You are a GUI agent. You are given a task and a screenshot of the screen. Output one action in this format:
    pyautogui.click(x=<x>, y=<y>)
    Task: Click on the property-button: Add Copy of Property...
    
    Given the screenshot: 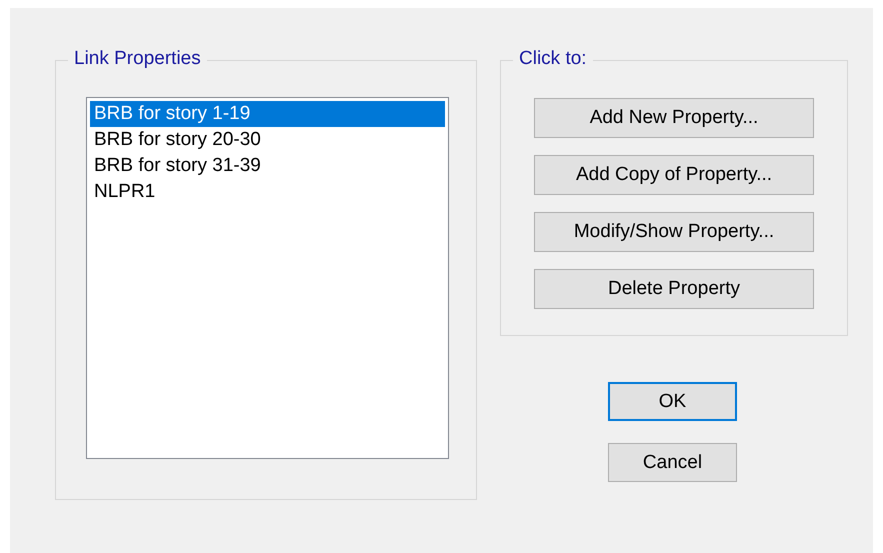 What is the action you would take?
    pyautogui.click(x=674, y=175)
    